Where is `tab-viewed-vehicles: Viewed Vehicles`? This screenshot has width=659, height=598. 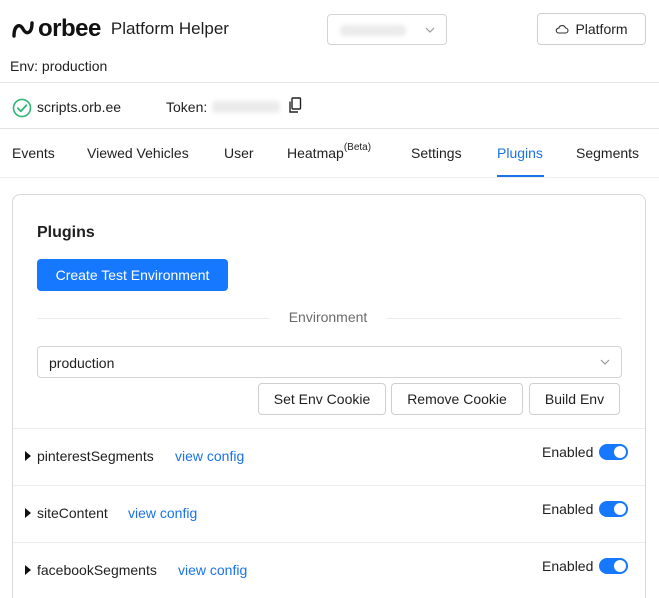 tab-viewed-vehicles: Viewed Vehicles is located at coordinates (138, 153).